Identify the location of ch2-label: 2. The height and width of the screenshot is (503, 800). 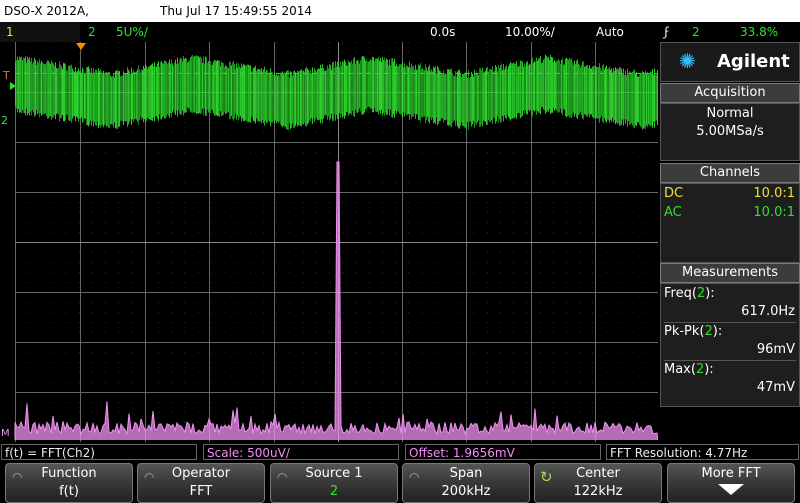
(92, 32).